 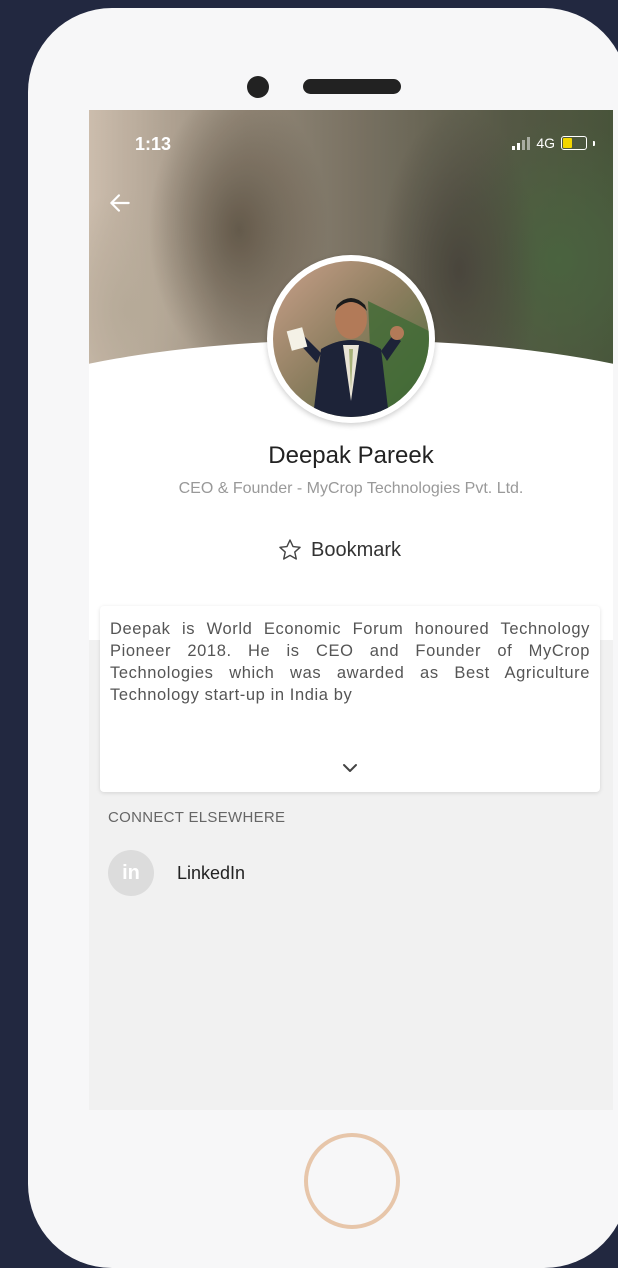 What do you see at coordinates (574, 143) in the screenshot?
I see `battery-icon` at bounding box center [574, 143].